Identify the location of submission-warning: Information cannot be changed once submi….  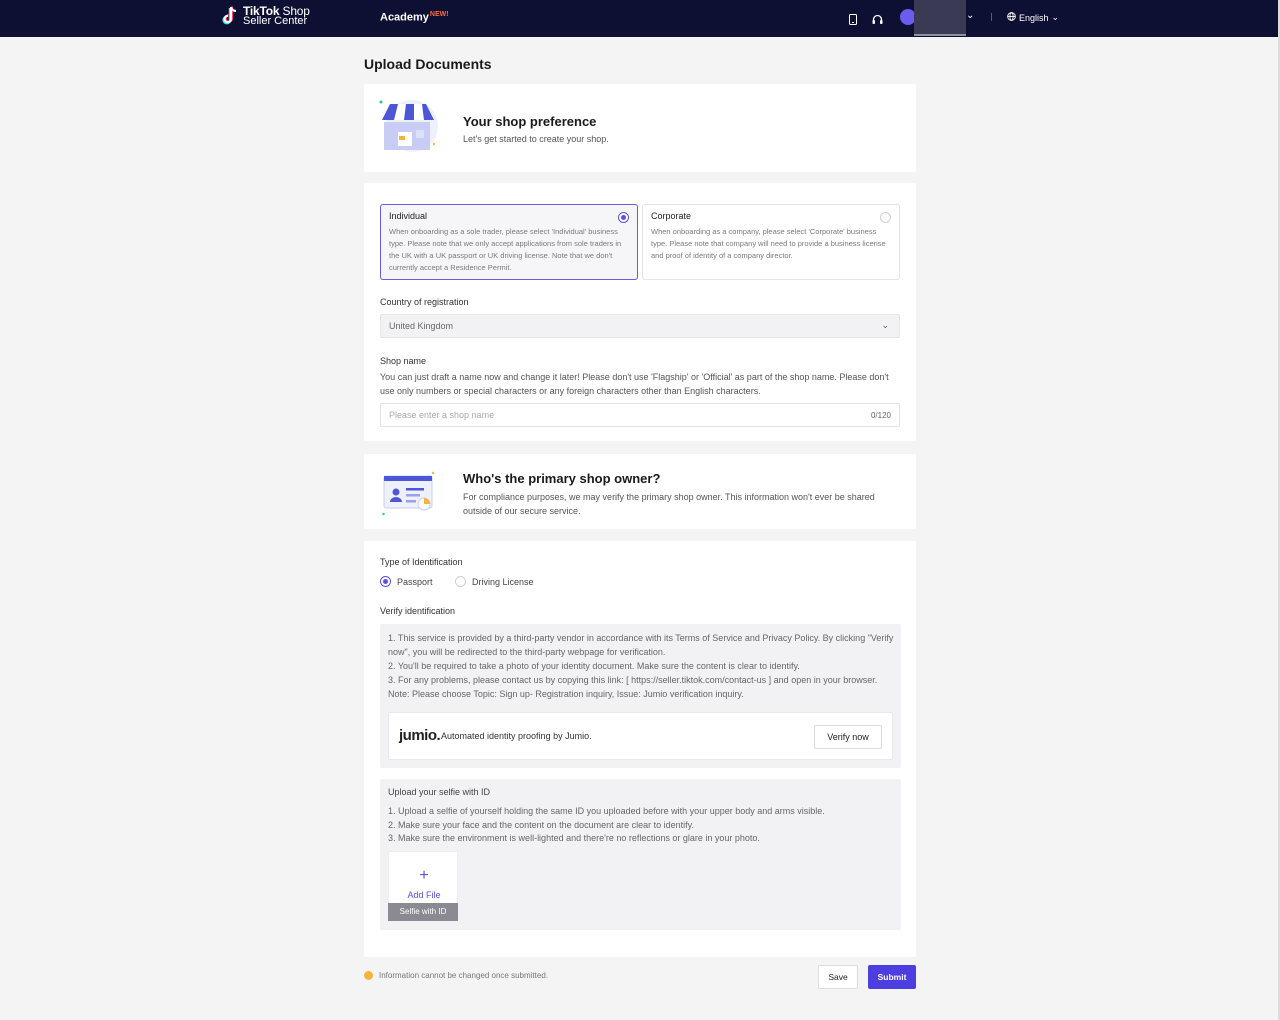
(456, 975).